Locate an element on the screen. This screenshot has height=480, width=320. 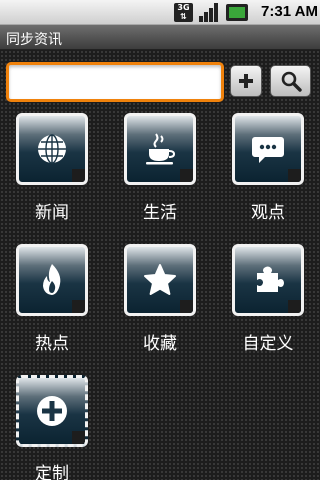
add-button is located at coordinates (246, 81).